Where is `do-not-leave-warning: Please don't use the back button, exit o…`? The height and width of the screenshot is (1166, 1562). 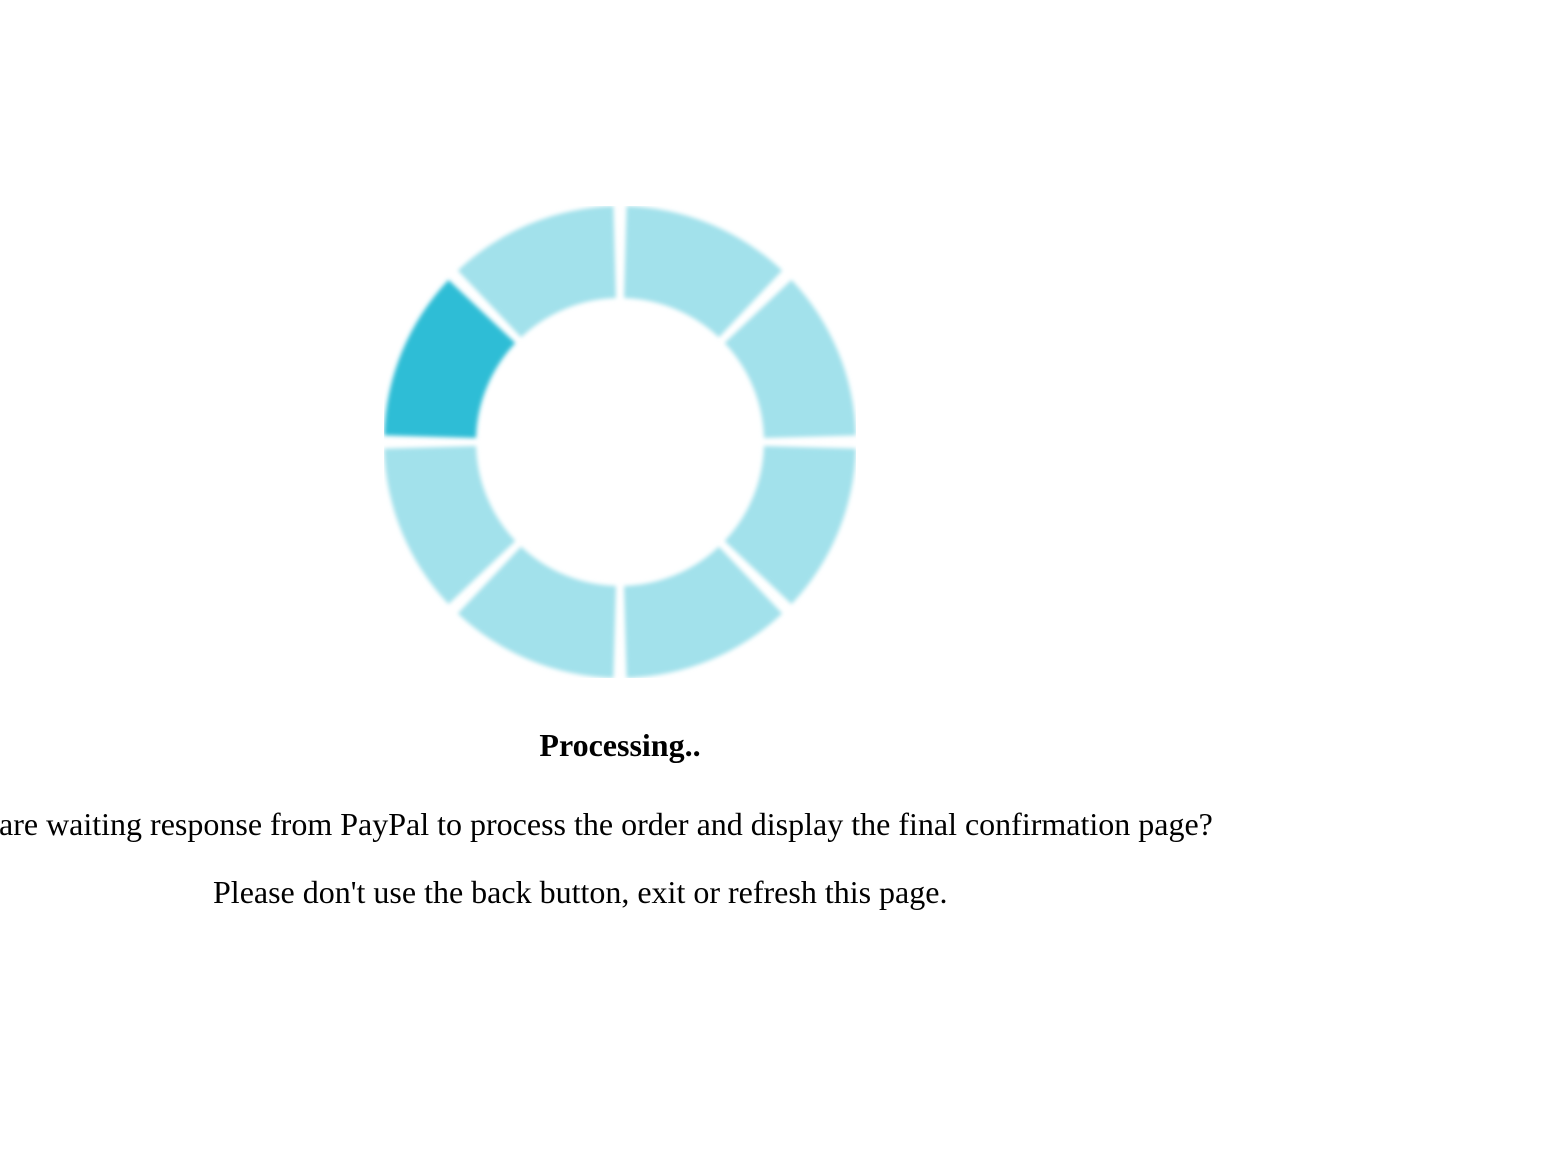
do-not-leave-warning: Please don't use the back button, exit o… is located at coordinates (580, 892).